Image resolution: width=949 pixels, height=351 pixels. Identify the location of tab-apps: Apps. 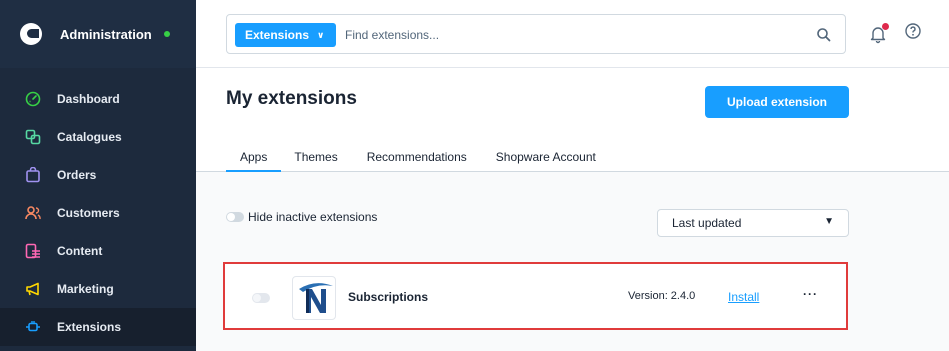
(254, 154).